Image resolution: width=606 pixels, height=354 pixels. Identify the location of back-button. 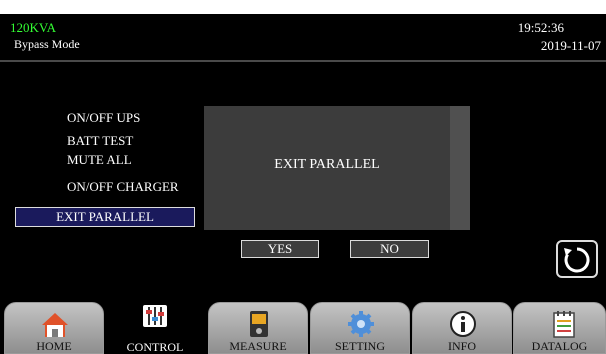
(577, 259).